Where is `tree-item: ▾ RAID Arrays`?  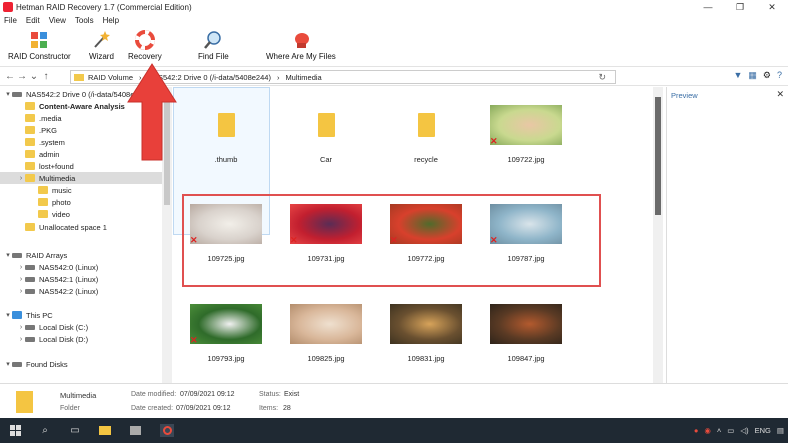
tree-item: ▾ RAID Arrays is located at coordinates (81, 255).